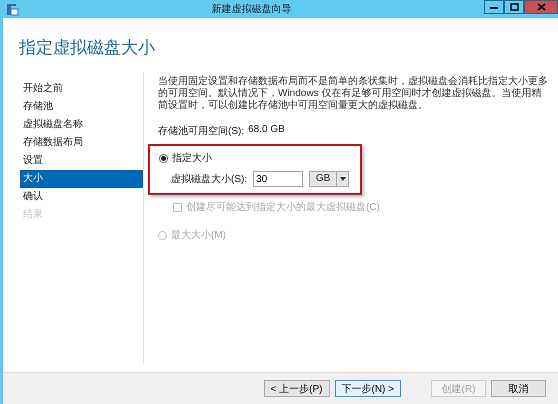 The height and width of the screenshot is (404, 558). I want to click on window-title: 新建虚拟磁盘向导, so click(251, 9).